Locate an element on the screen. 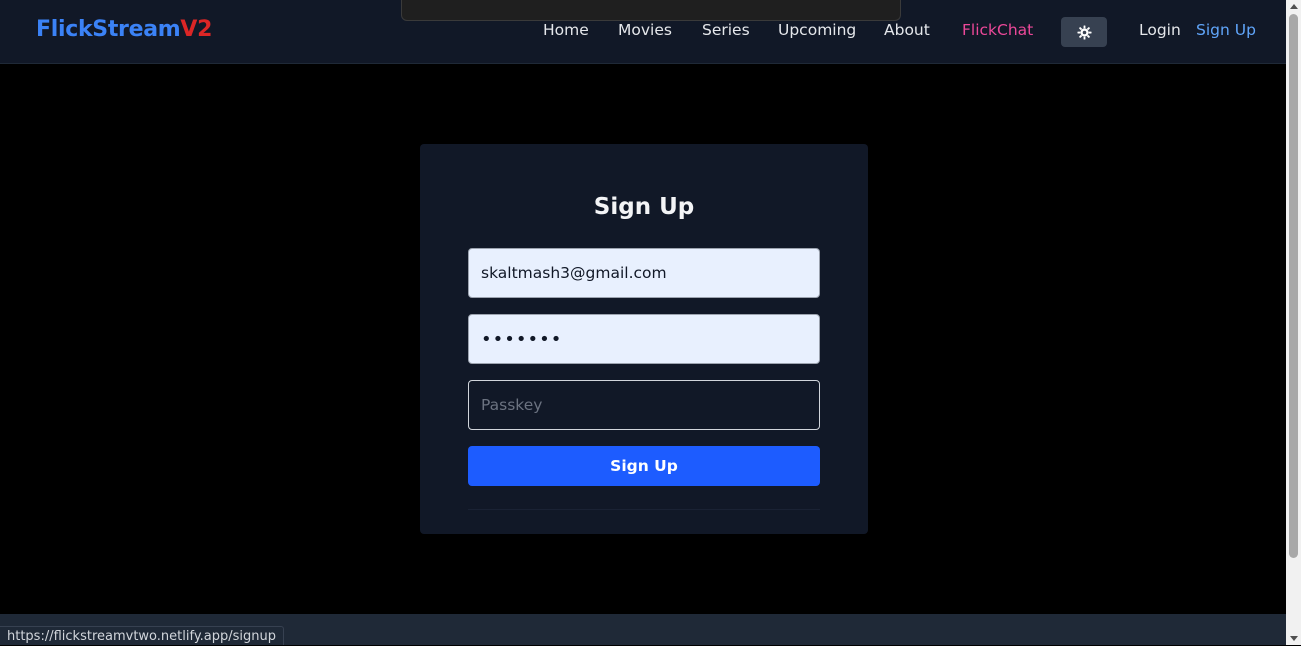 The width and height of the screenshot is (1301, 646). nav-about: About is located at coordinates (907, 30).